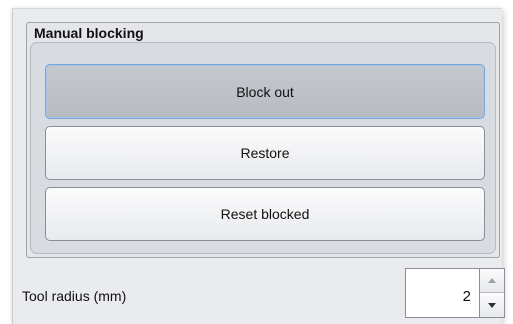 Image resolution: width=513 pixels, height=324 pixels. I want to click on triangle-up-icon, so click(492, 280).